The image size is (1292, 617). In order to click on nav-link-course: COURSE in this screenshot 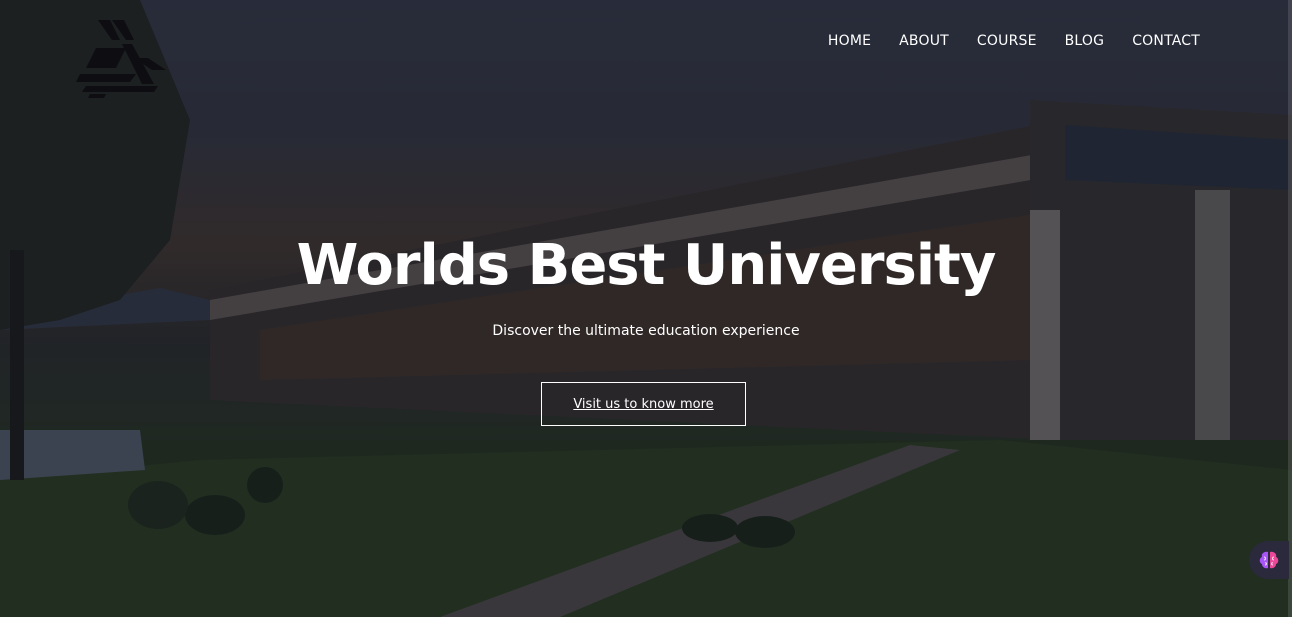, I will do `click(1007, 41)`.